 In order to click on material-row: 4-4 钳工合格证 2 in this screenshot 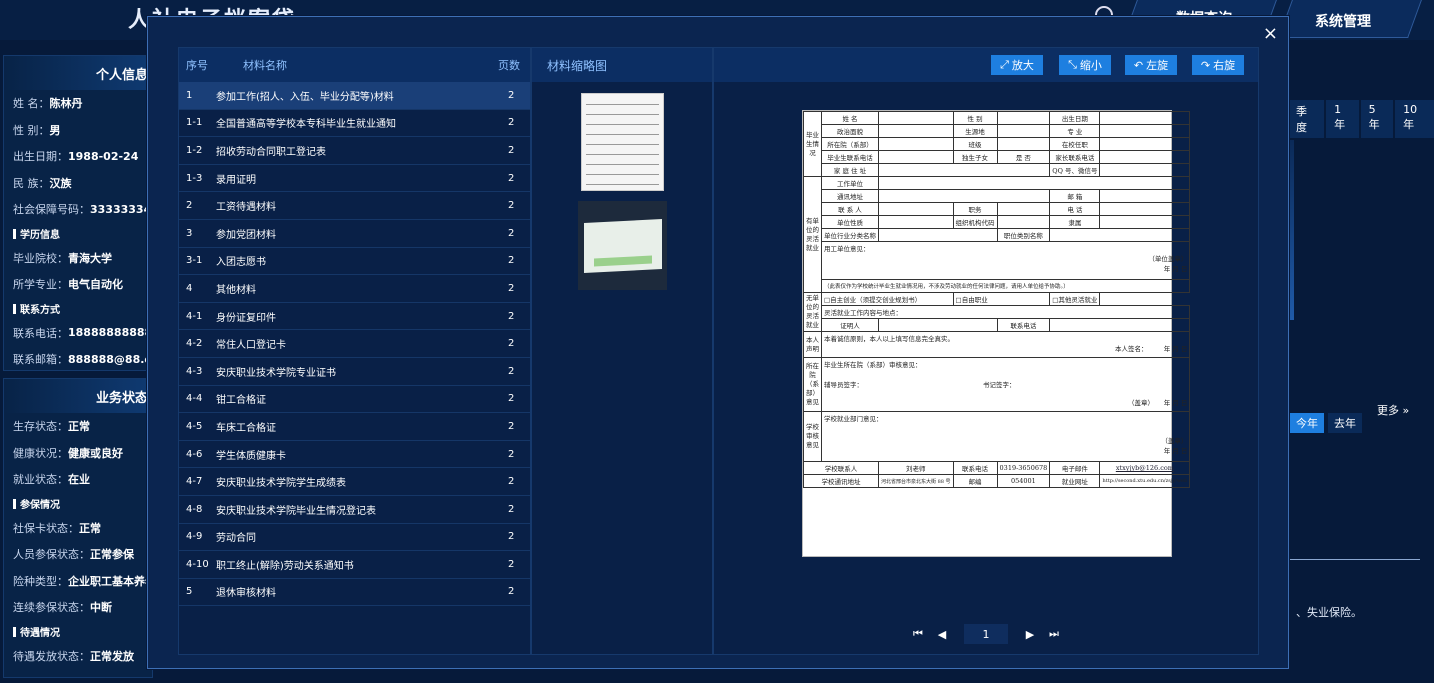, I will do `click(354, 400)`.